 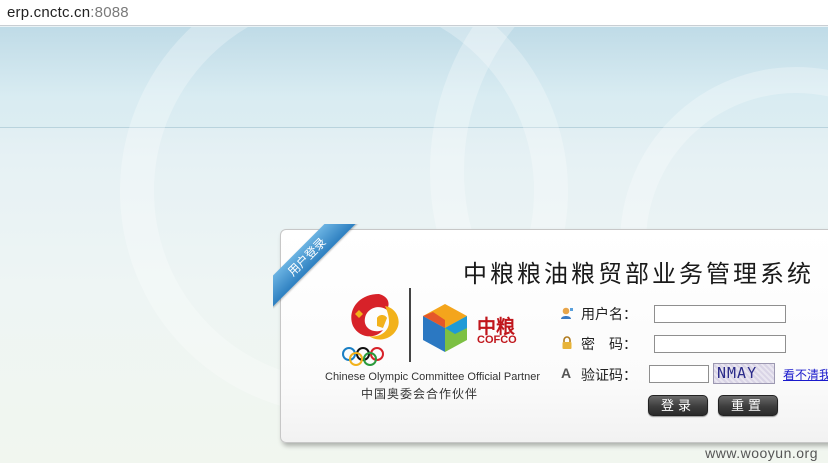 I want to click on username-label: 用户名：, so click(x=609, y=315).